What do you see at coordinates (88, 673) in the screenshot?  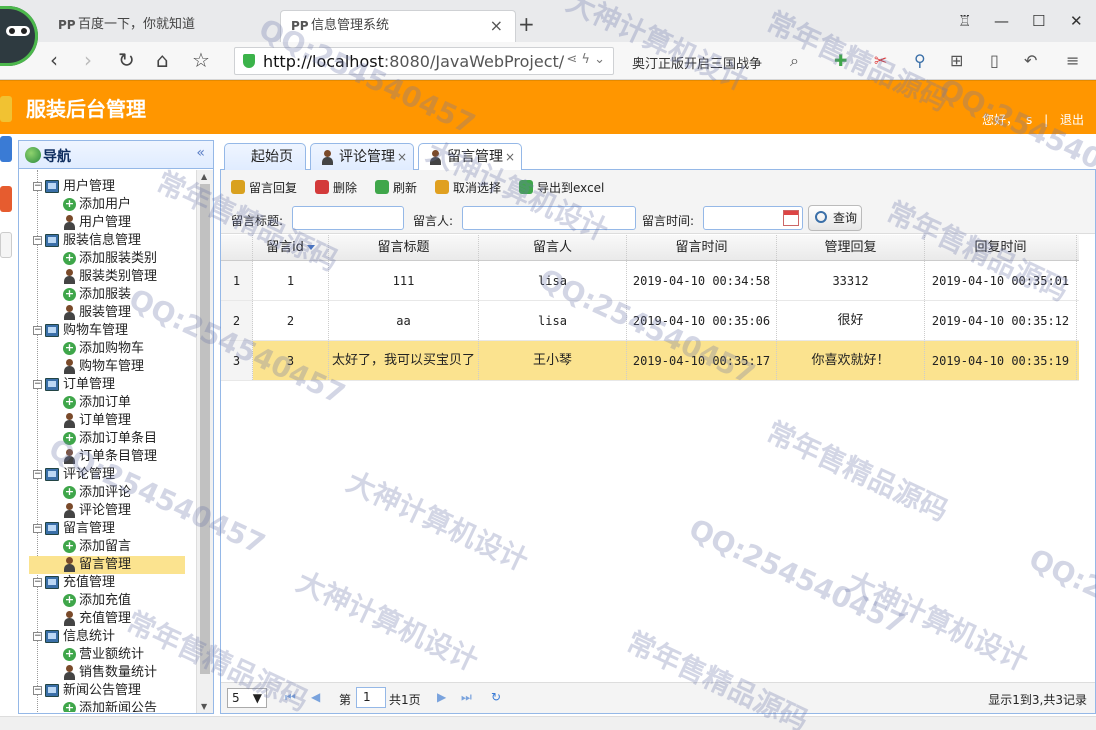 I see `nav-item: 销售数量统计` at bounding box center [88, 673].